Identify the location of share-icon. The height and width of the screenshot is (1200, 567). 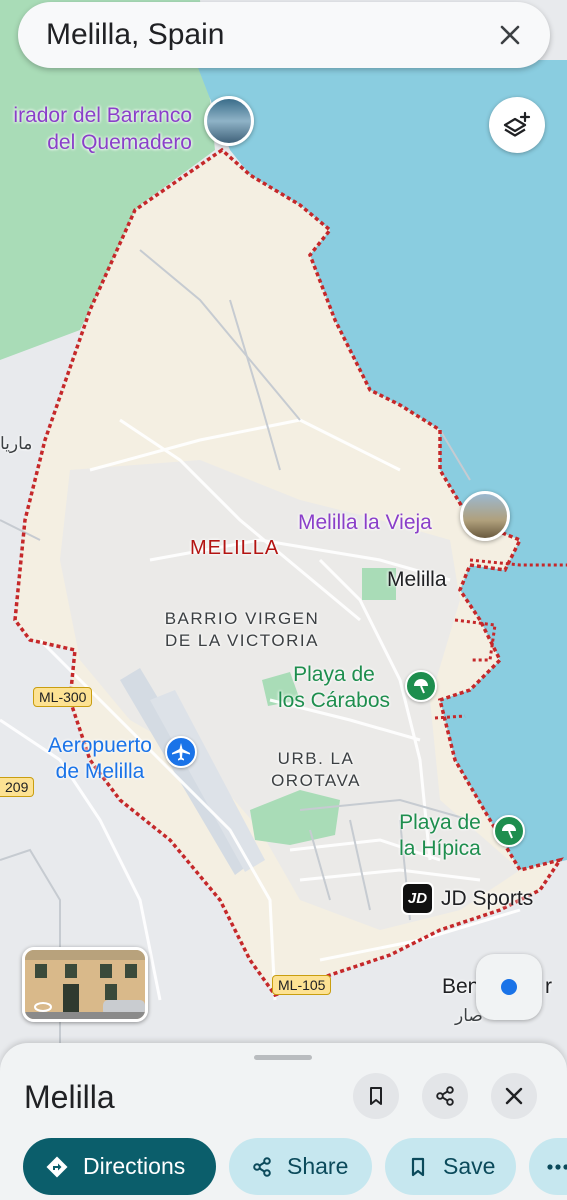
(445, 1096).